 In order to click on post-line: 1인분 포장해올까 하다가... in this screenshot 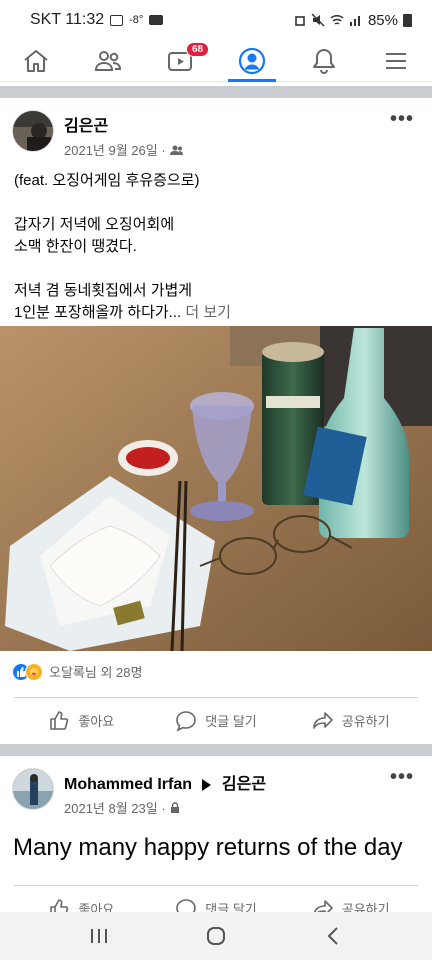, I will do `click(98, 312)`.